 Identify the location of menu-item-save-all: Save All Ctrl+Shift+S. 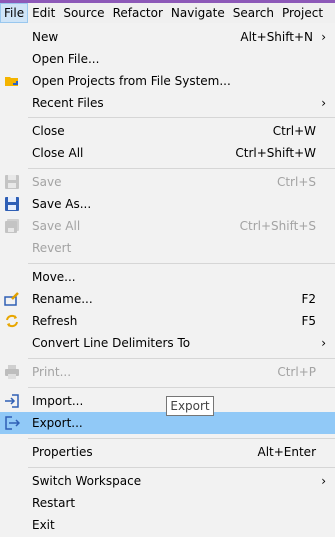
(167, 226).